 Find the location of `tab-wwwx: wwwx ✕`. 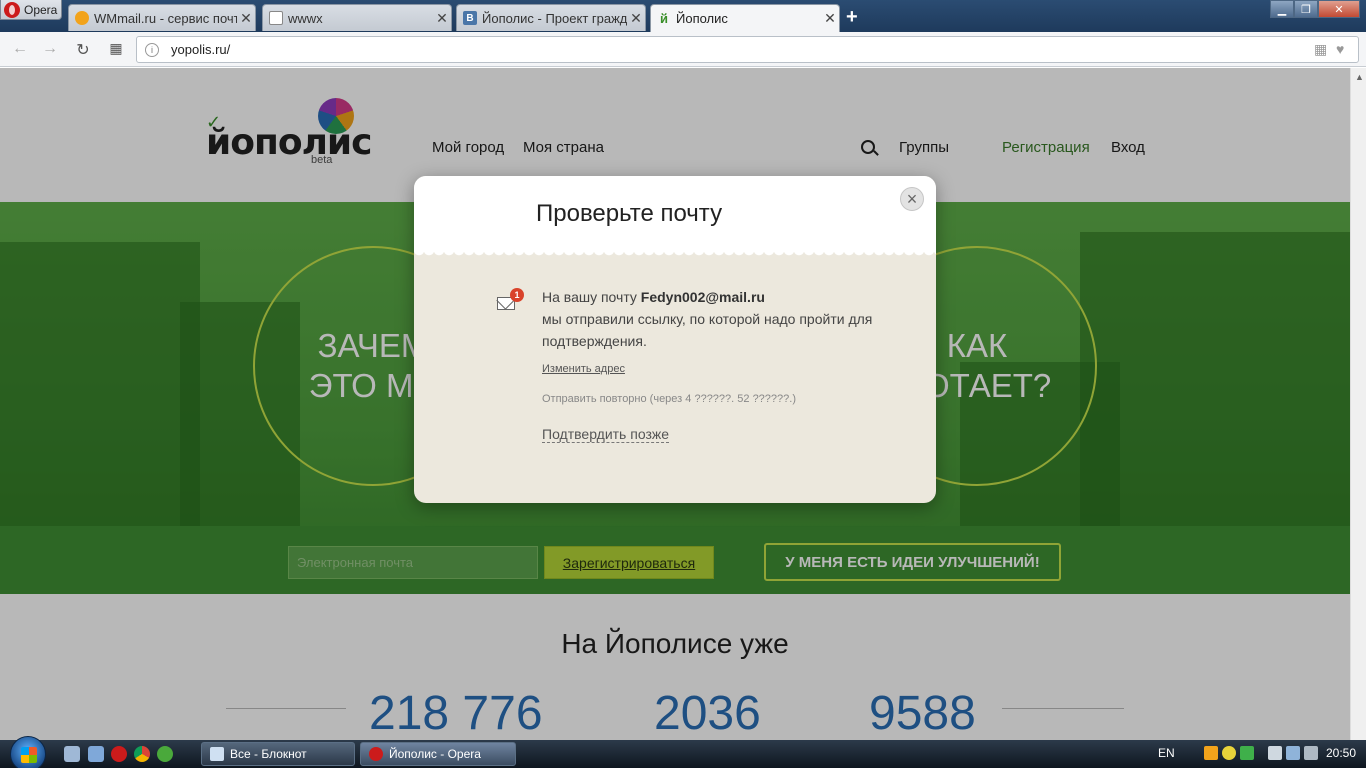

tab-wwwx: wwwx ✕ is located at coordinates (357, 17).